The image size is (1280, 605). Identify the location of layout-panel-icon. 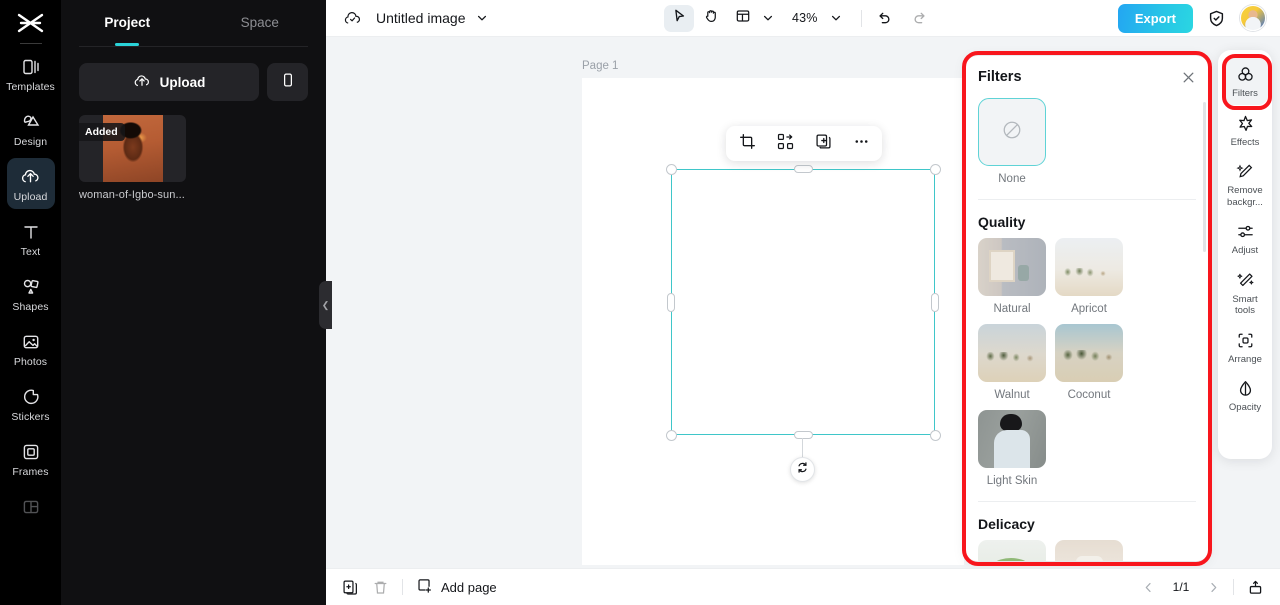
(743, 18).